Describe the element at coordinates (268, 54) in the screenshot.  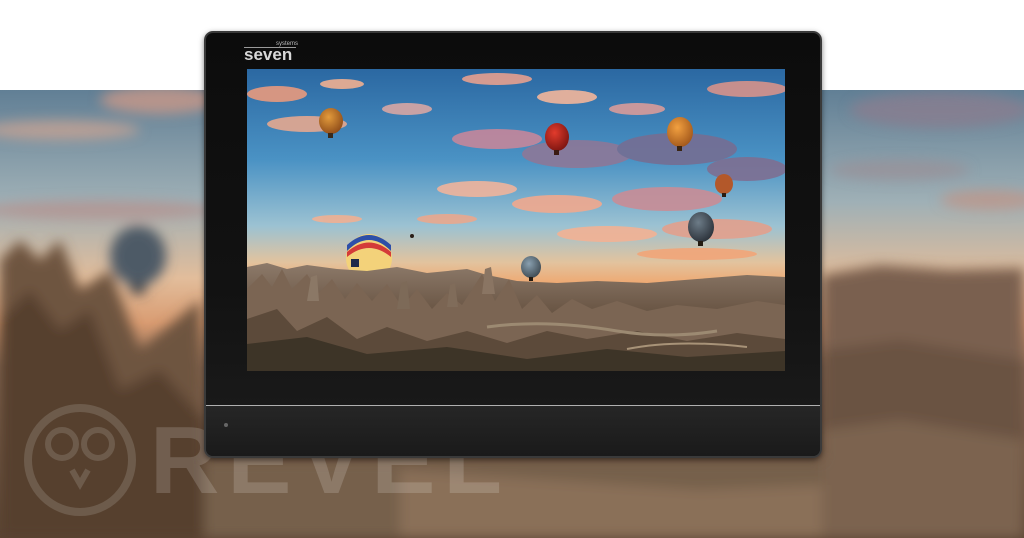
I see `brand-logo: seven` at that location.